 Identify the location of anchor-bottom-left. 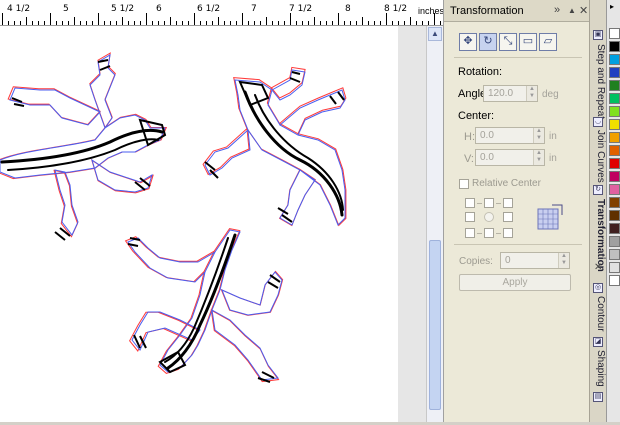
(470, 233).